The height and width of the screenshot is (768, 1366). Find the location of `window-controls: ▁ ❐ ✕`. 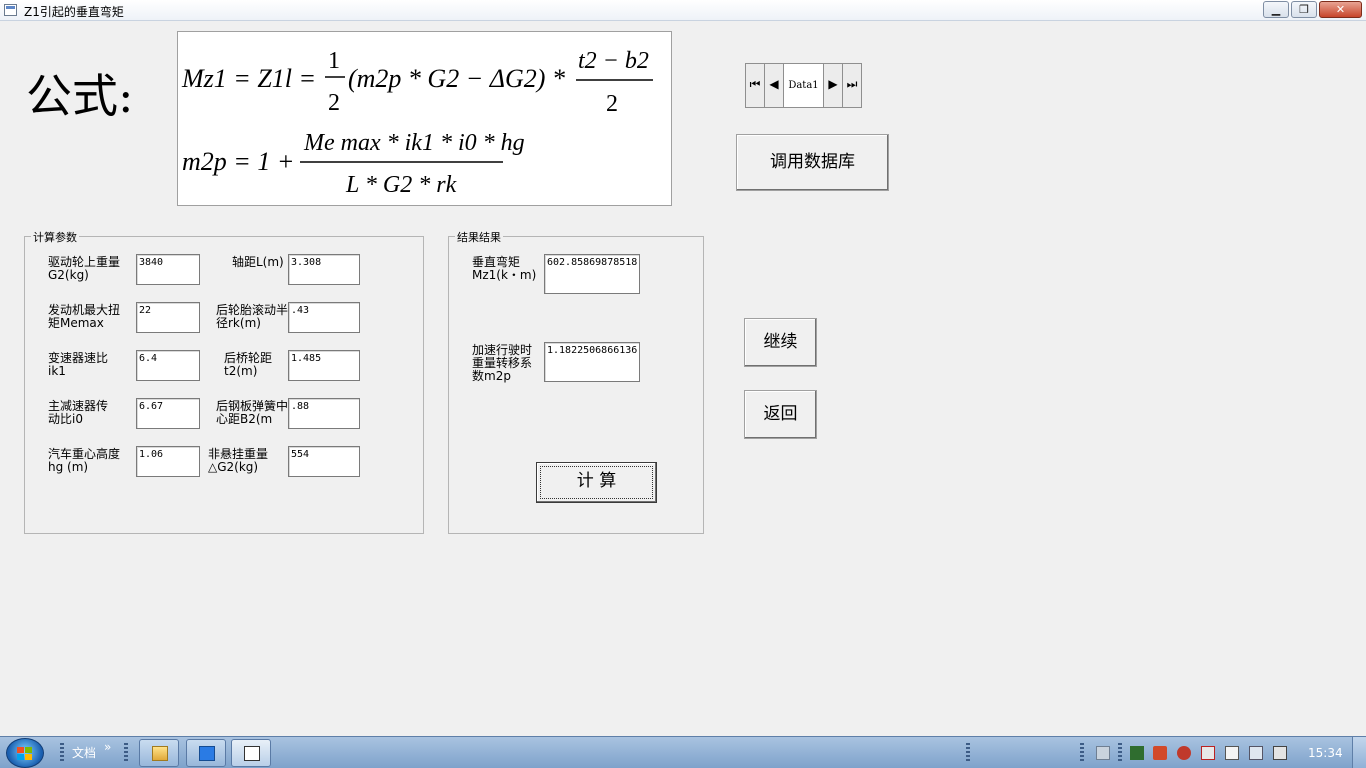

window-controls: ▁ ❐ ✕ is located at coordinates (1311, 10).